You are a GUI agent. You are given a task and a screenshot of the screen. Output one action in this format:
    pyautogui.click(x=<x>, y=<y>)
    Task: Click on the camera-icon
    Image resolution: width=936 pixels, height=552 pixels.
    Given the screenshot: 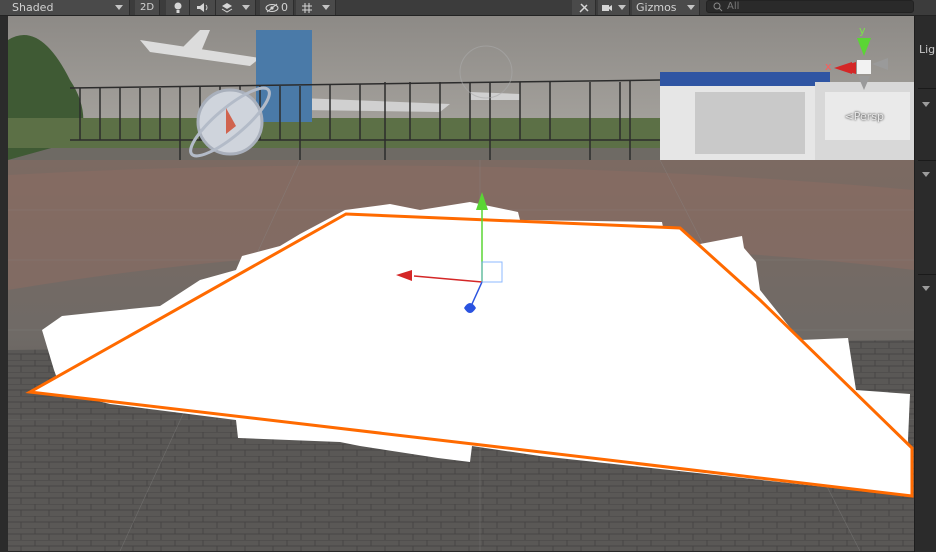 What is the action you would take?
    pyautogui.click(x=606, y=7)
    